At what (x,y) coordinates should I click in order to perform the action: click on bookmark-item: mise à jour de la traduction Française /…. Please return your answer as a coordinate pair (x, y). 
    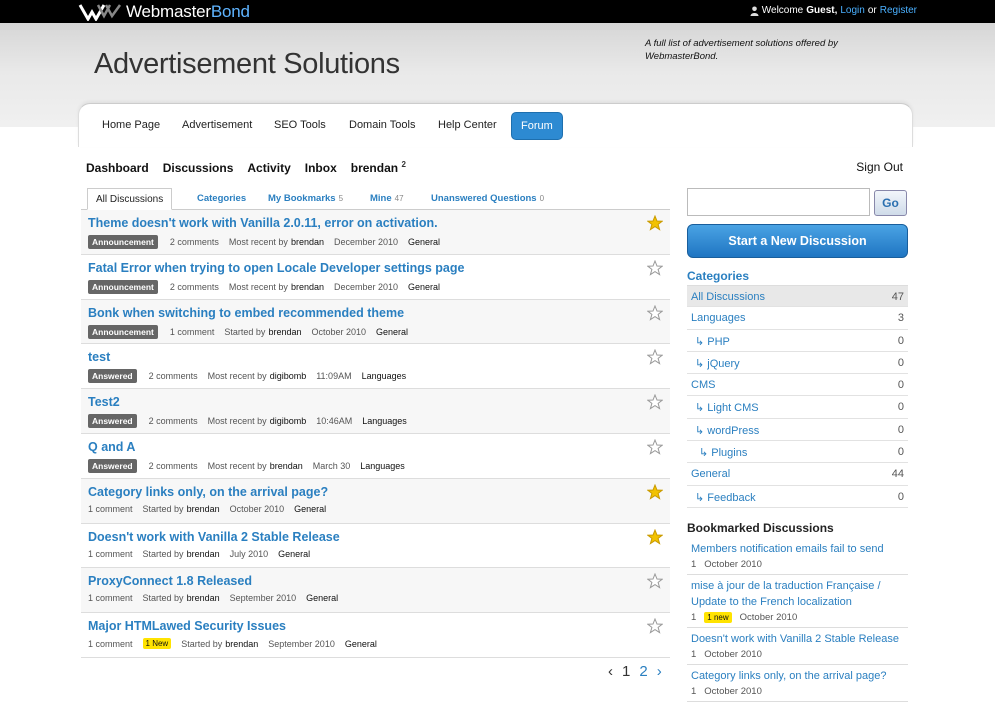
    Looking at the image, I should click on (797, 601).